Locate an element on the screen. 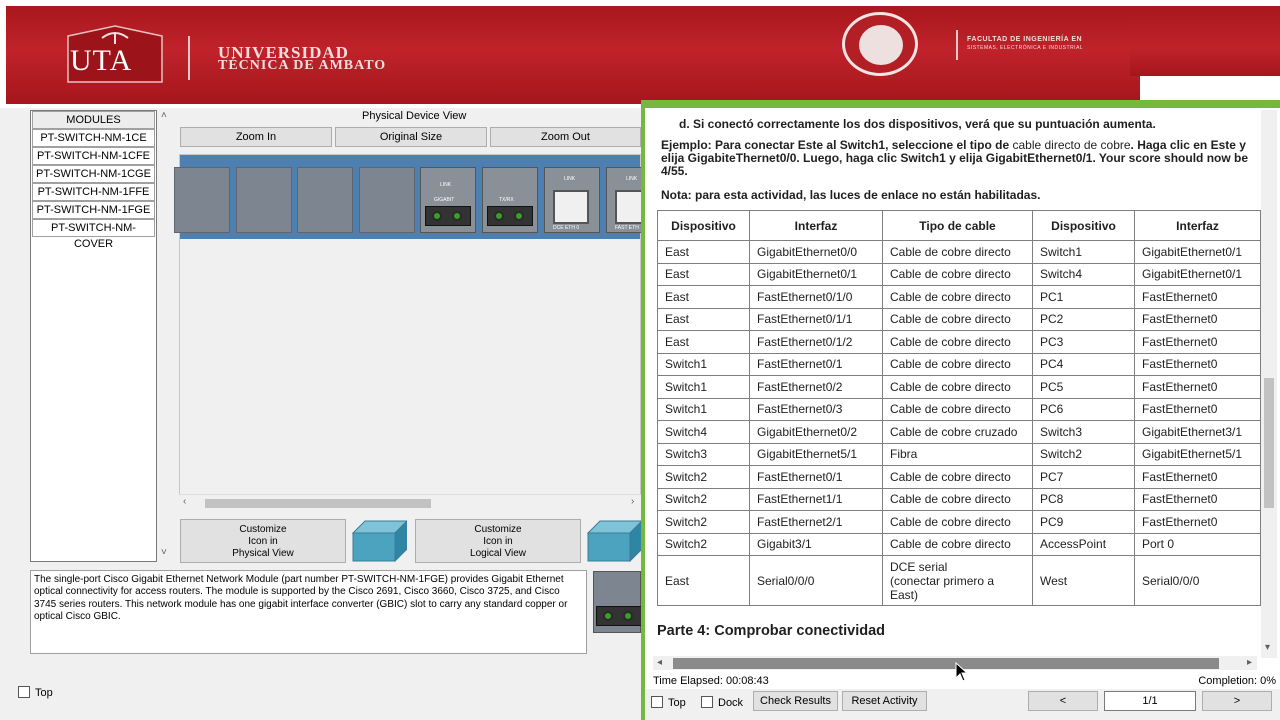 Image resolution: width=1280 pixels, height=720 pixels. module-item: PT-SWITCH-NM-COVER is located at coordinates (93, 234).